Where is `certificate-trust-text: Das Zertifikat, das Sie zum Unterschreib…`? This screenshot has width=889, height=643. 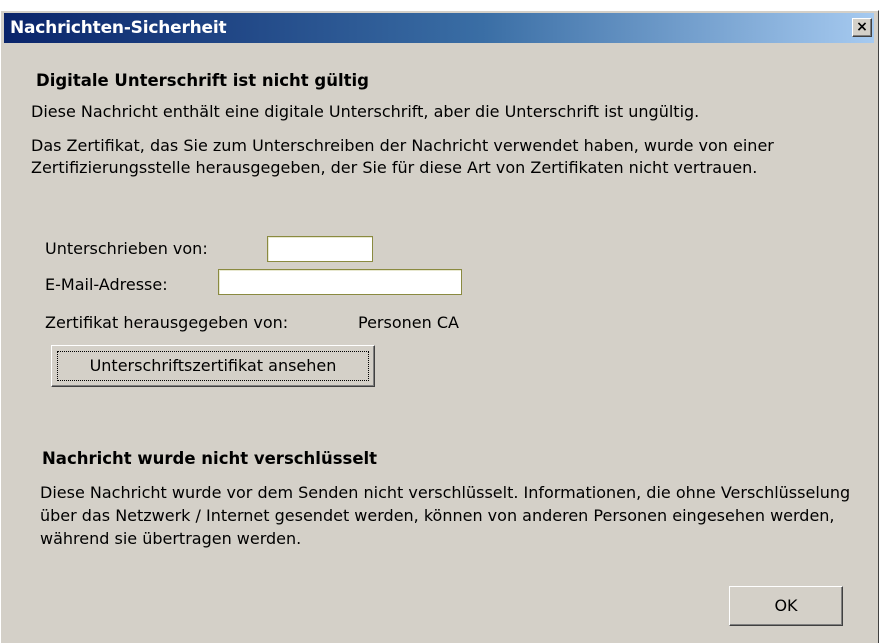 certificate-trust-text: Das Zertifikat, das Sie zum Unterschreib… is located at coordinates (402, 156).